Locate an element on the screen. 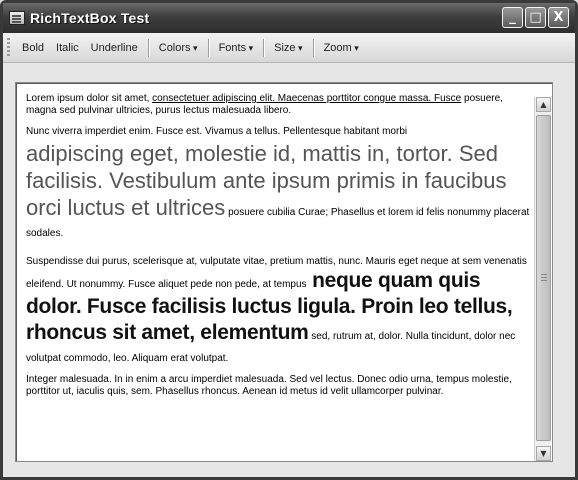 This screenshot has width=578, height=480. scroll-up-arrow-icon: ▲ is located at coordinates (543, 104).